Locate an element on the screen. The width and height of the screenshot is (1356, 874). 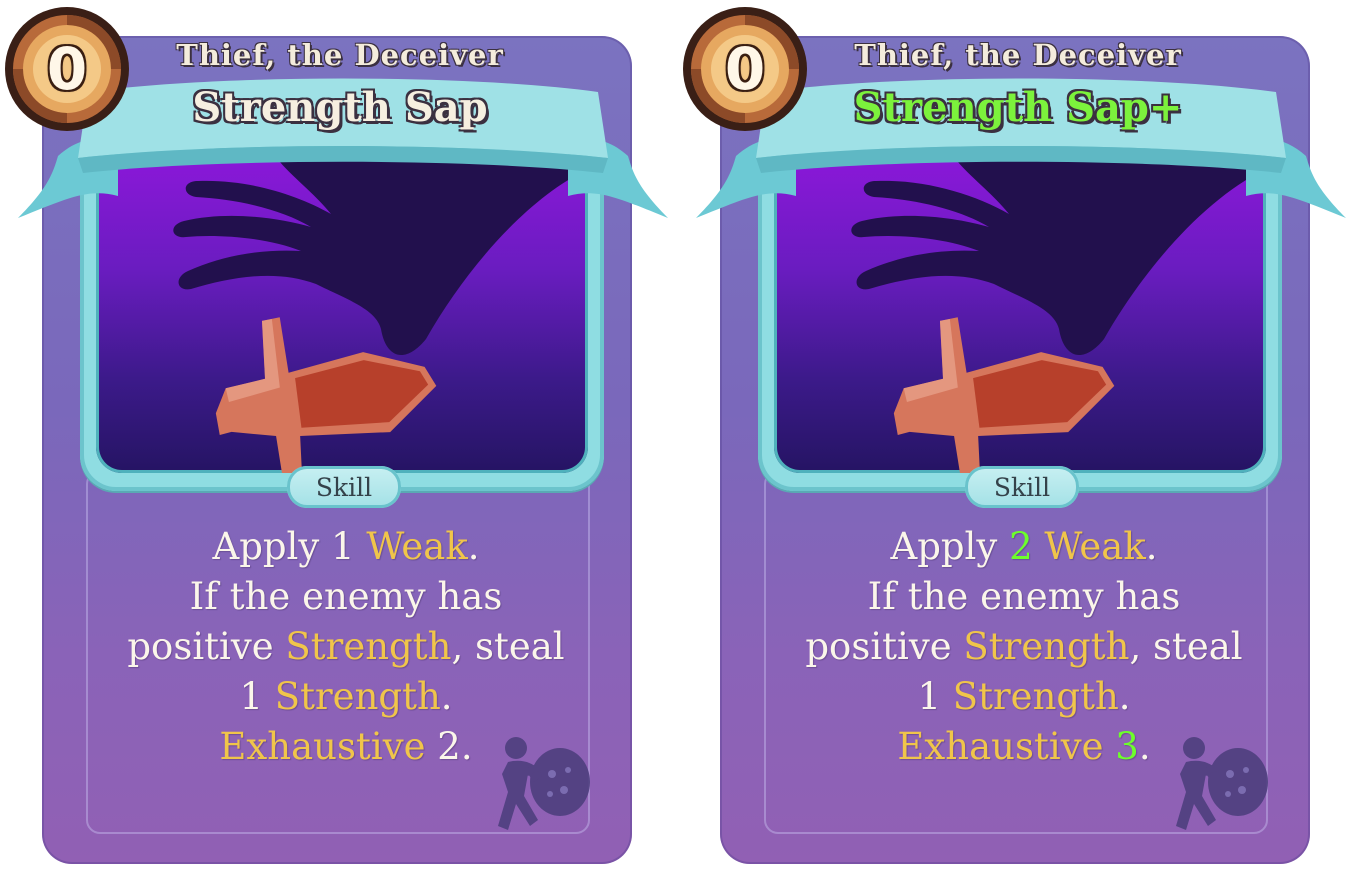
description-line: Apply 1 Weak. is located at coordinates (346, 546).